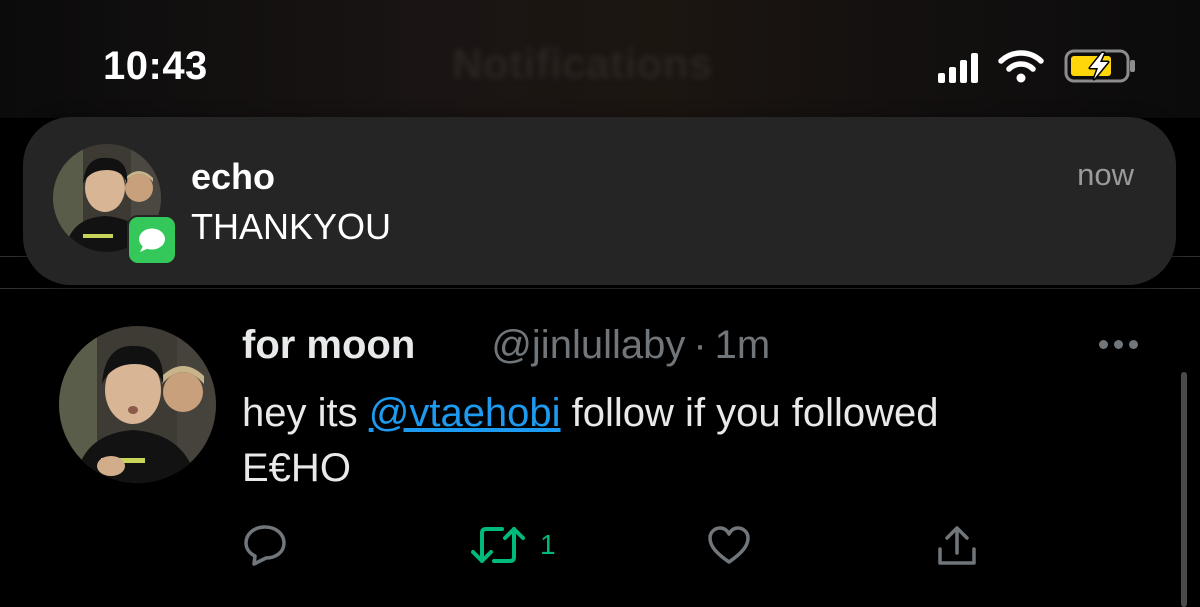 Image resolution: width=1200 pixels, height=607 pixels. What do you see at coordinates (291, 226) in the screenshot?
I see `notification-message: THANKYOU` at bounding box center [291, 226].